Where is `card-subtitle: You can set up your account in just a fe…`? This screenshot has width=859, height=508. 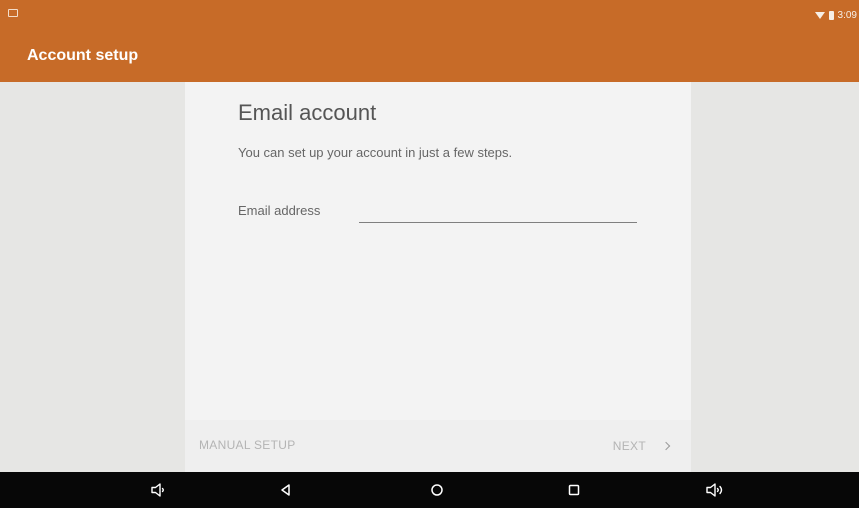
card-subtitle: You can set up your account in just a fe… is located at coordinates (375, 152).